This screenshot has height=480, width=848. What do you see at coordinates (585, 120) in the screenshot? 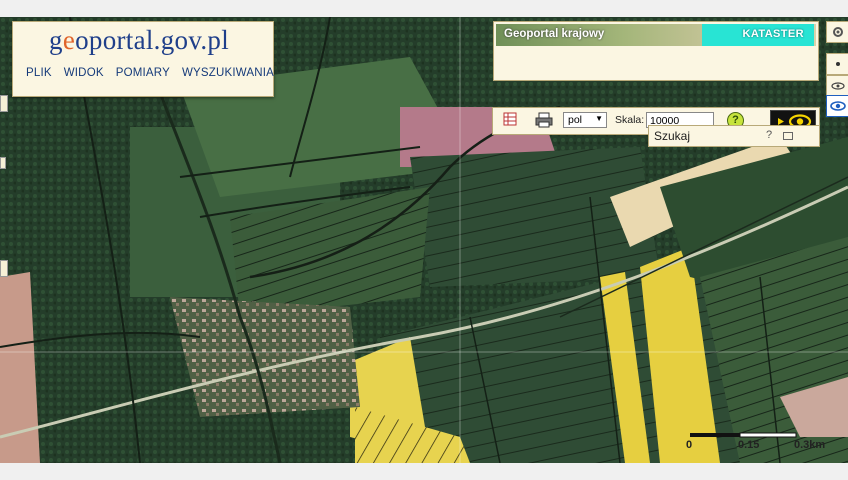
I see `language-select: pol ▼` at bounding box center [585, 120].